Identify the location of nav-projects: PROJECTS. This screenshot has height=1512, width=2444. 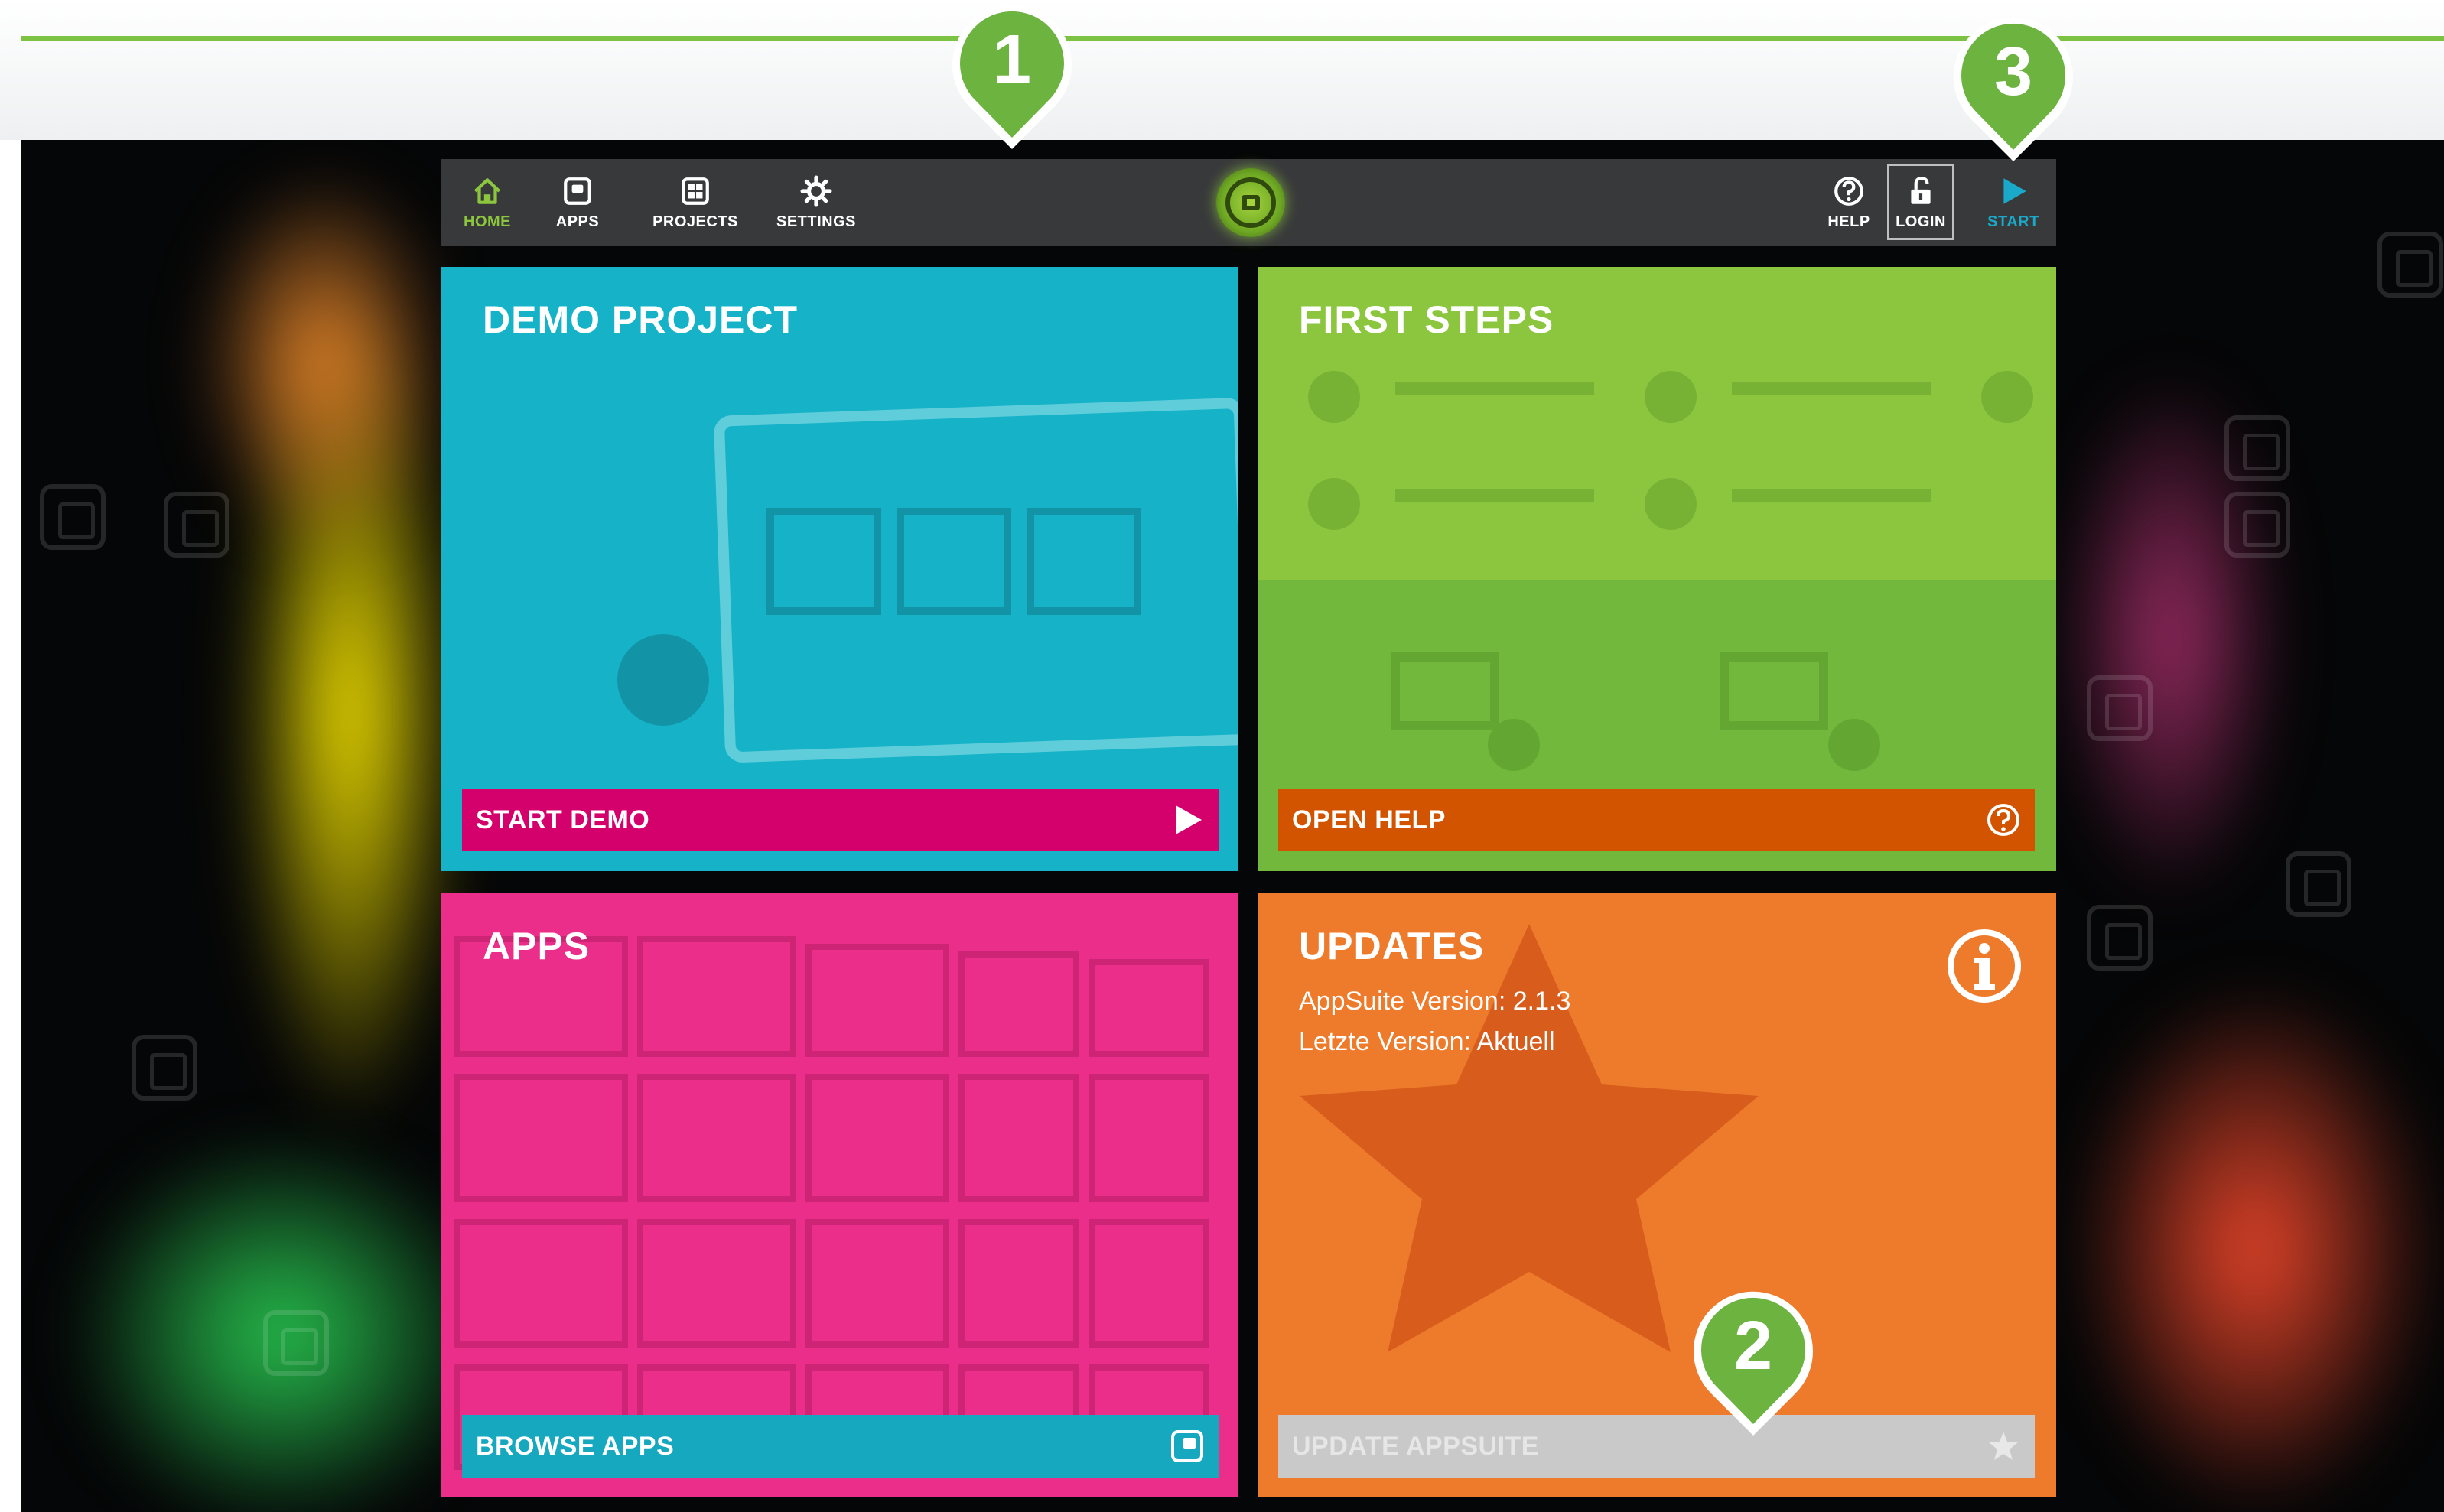
(695, 203).